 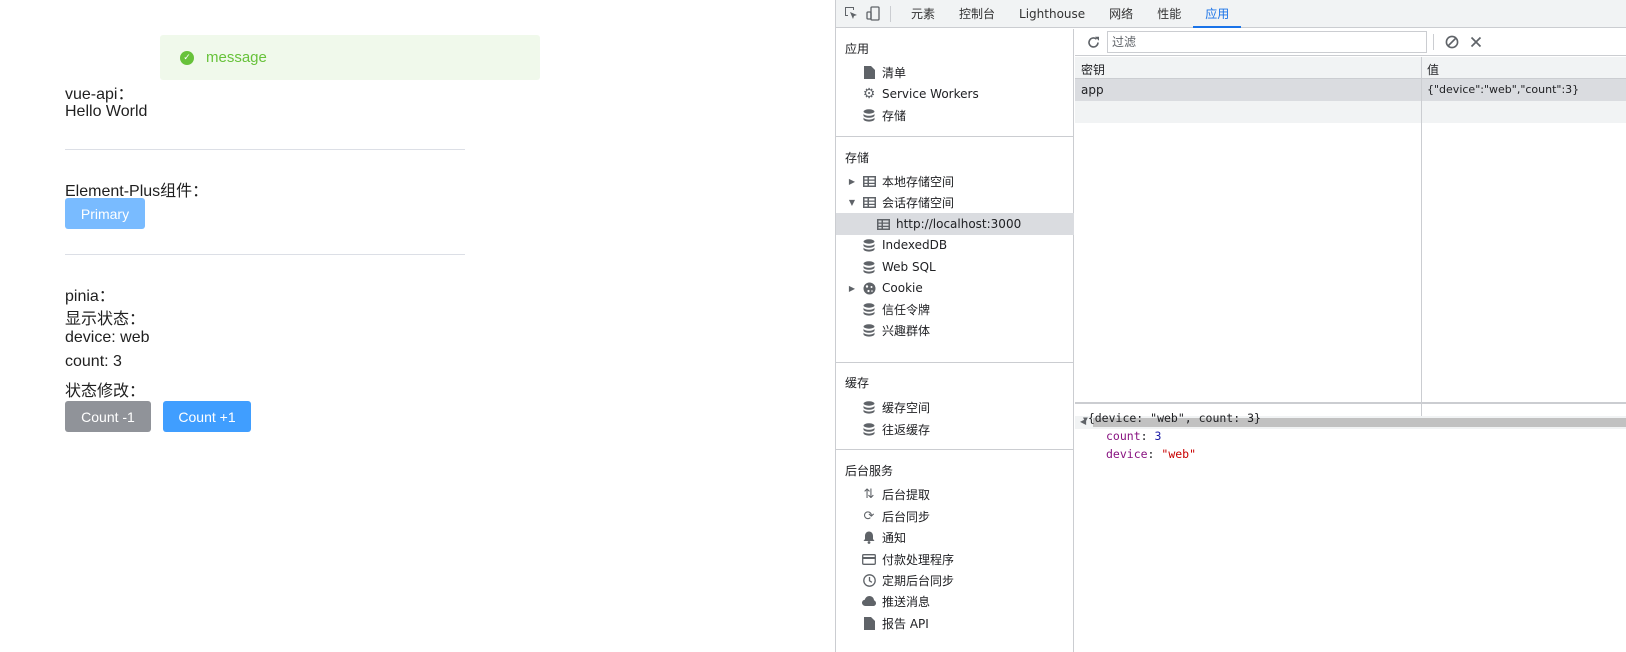 I want to click on device-toolbar-icon, so click(x=873, y=14).